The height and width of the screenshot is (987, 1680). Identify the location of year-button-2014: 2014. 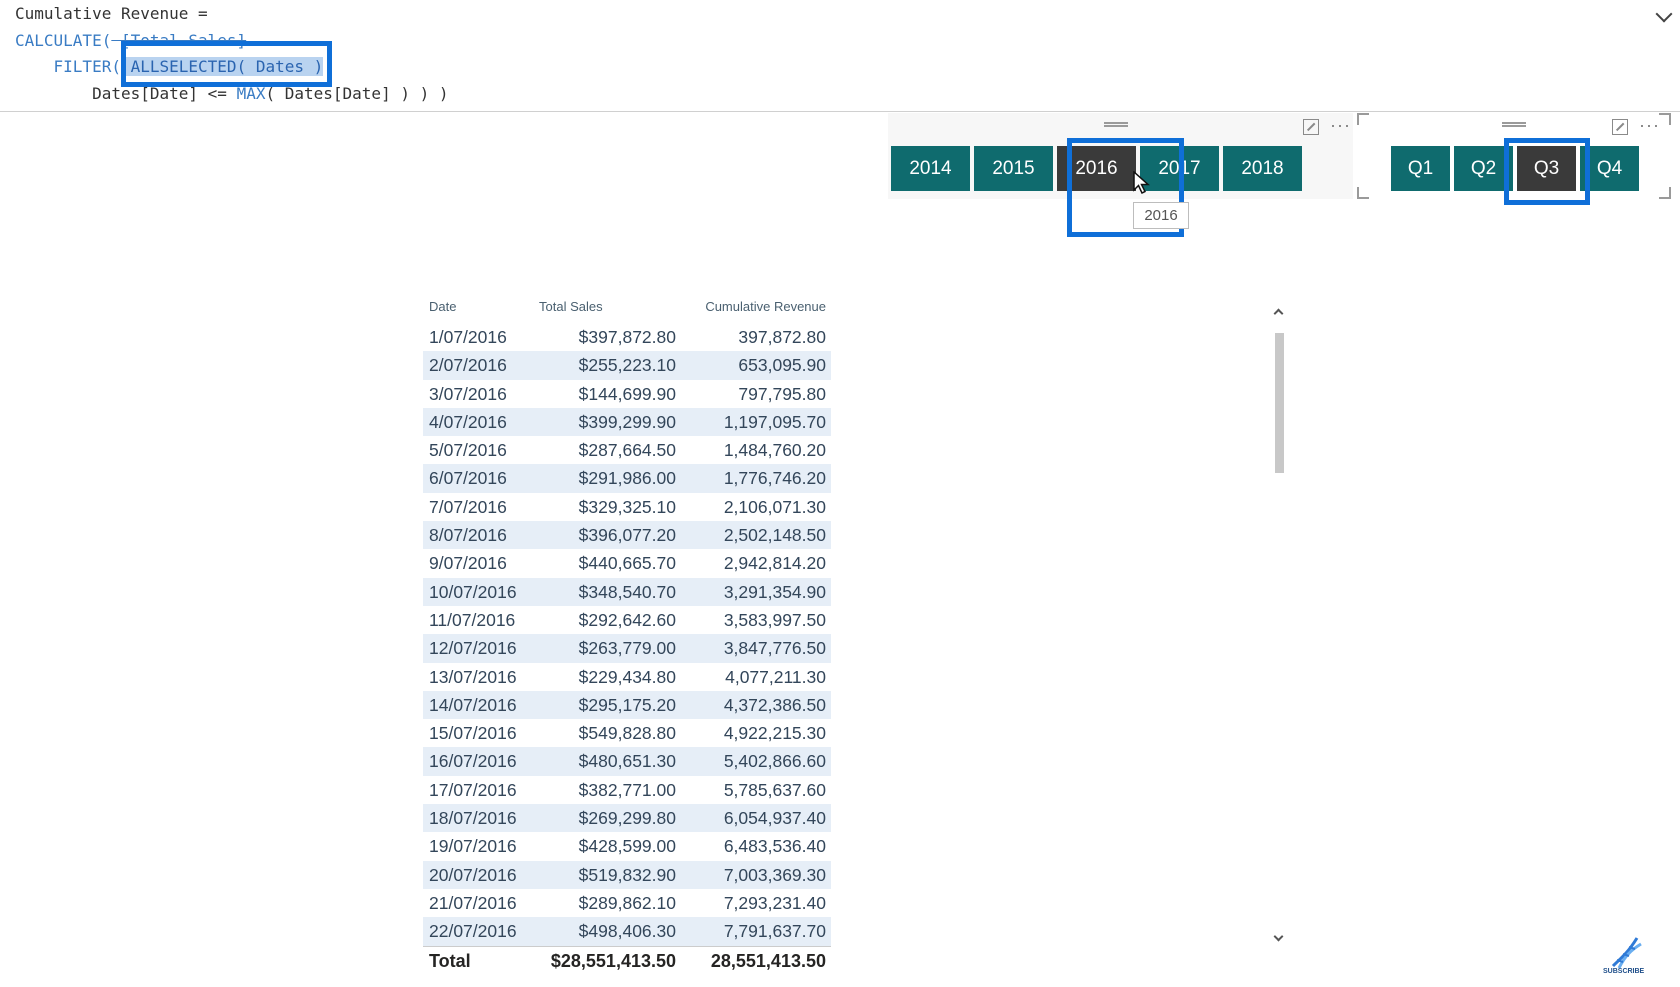
(930, 168).